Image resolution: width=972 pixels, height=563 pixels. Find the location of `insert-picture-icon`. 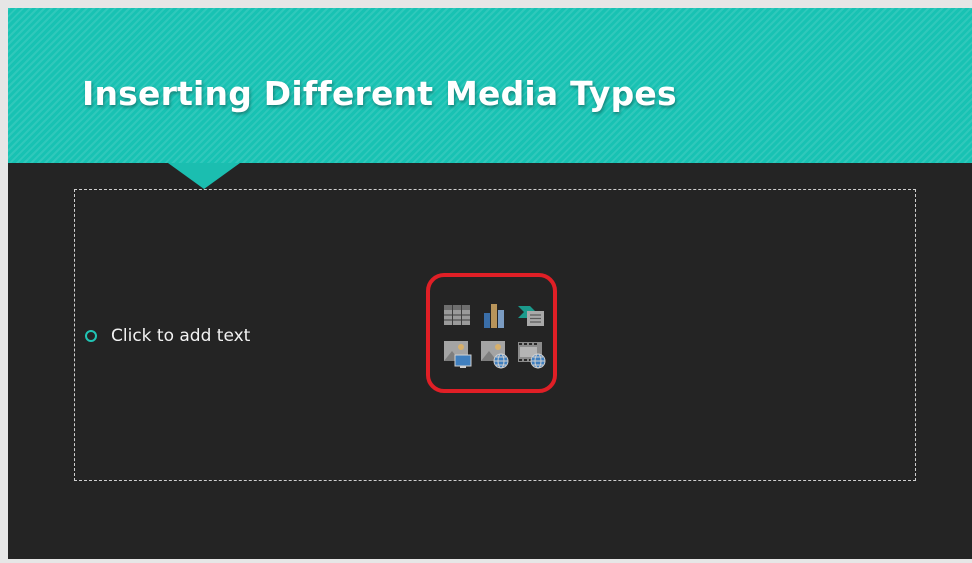

insert-picture-icon is located at coordinates (457, 354).